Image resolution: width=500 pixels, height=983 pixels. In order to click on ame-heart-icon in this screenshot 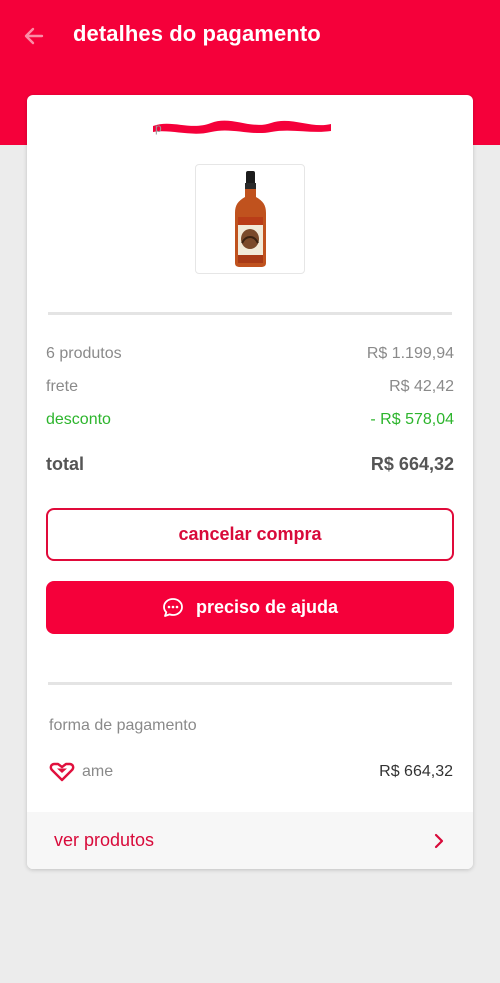, I will do `click(62, 772)`.